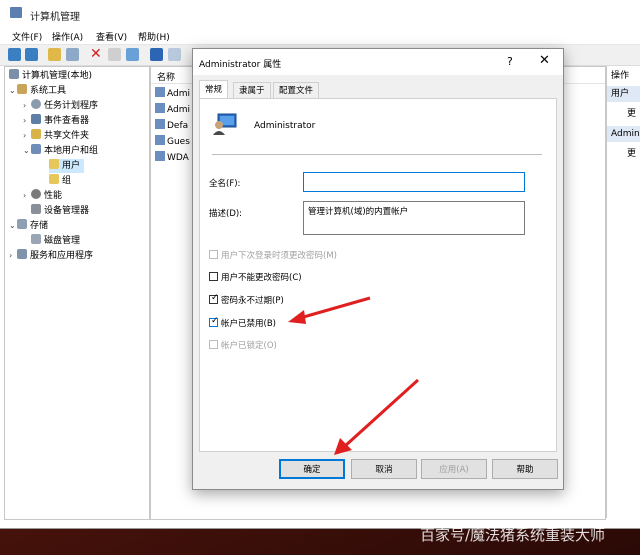 The image size is (640, 555). Describe the element at coordinates (381, 413) in the screenshot. I see `arrow-to-ok-button` at that location.